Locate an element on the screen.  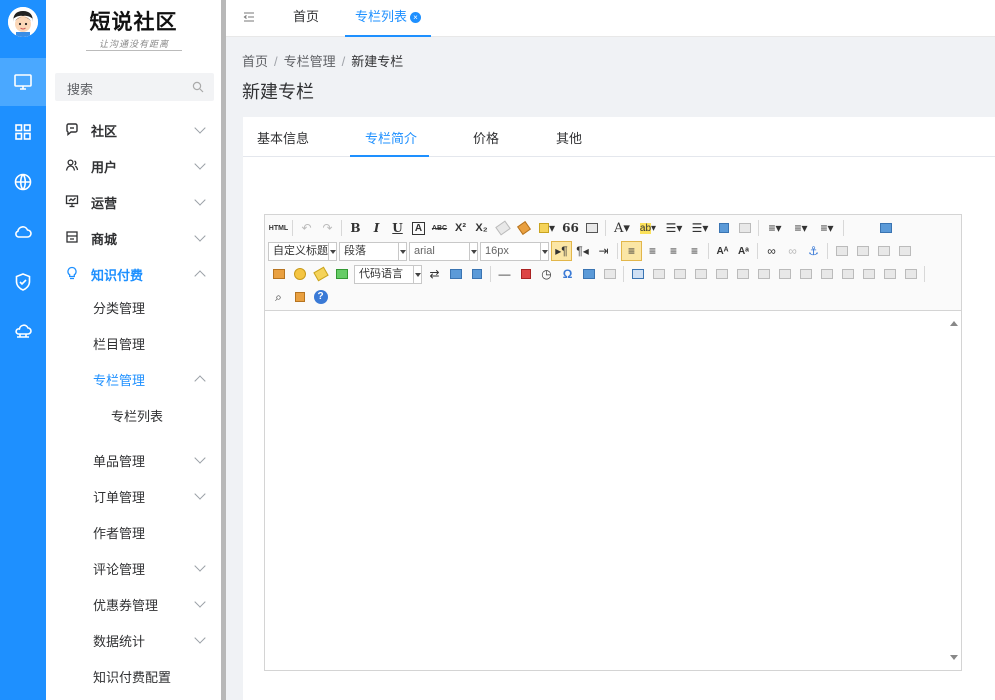
breadcrumb-item: 首页 is located at coordinates (255, 61).